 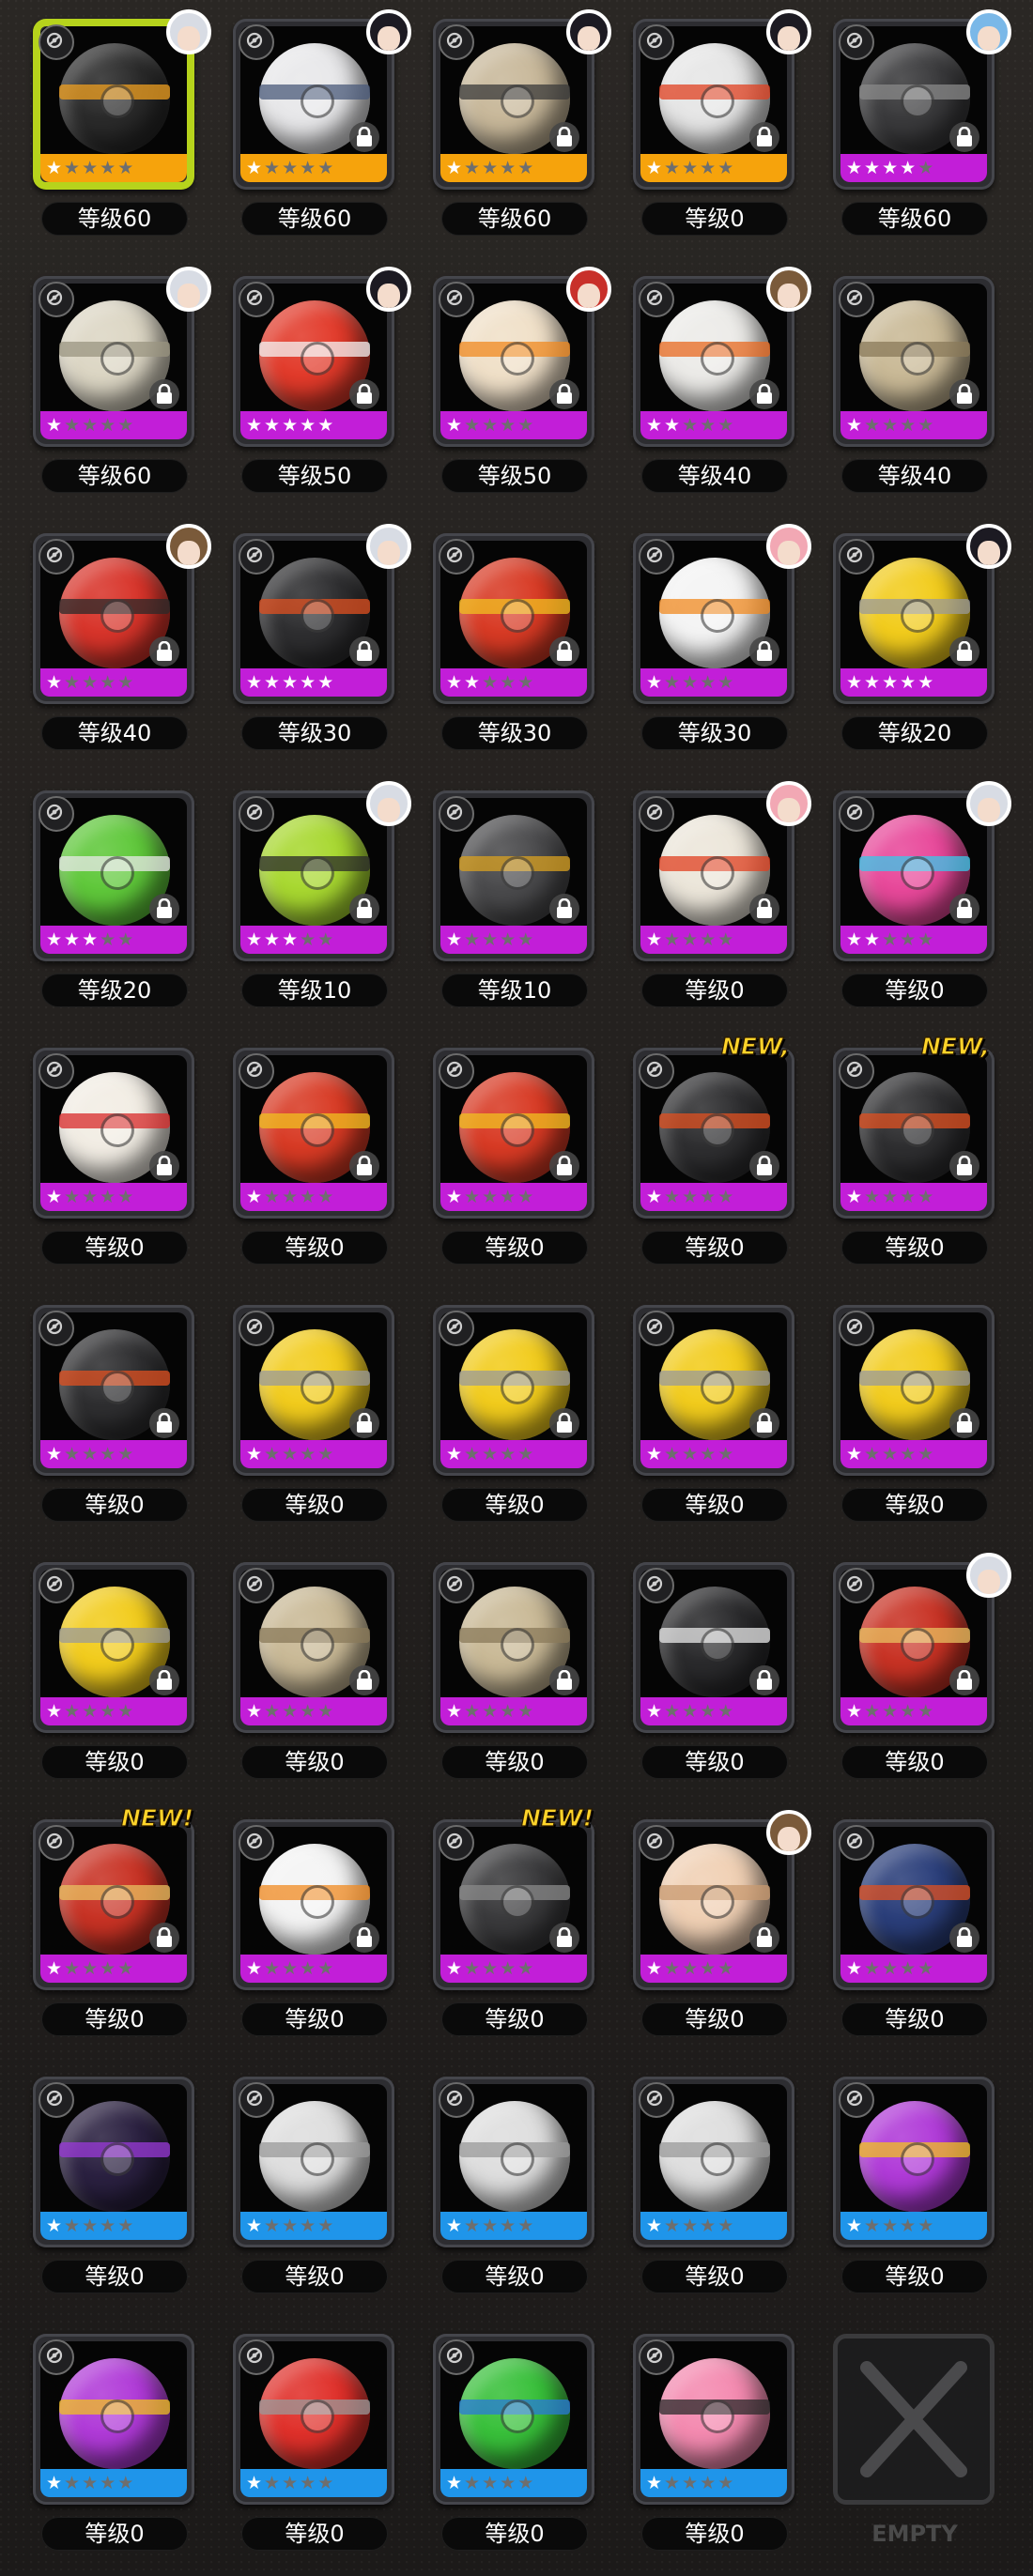 I want to click on empty-slot-card, so click(x=913, y=2419).